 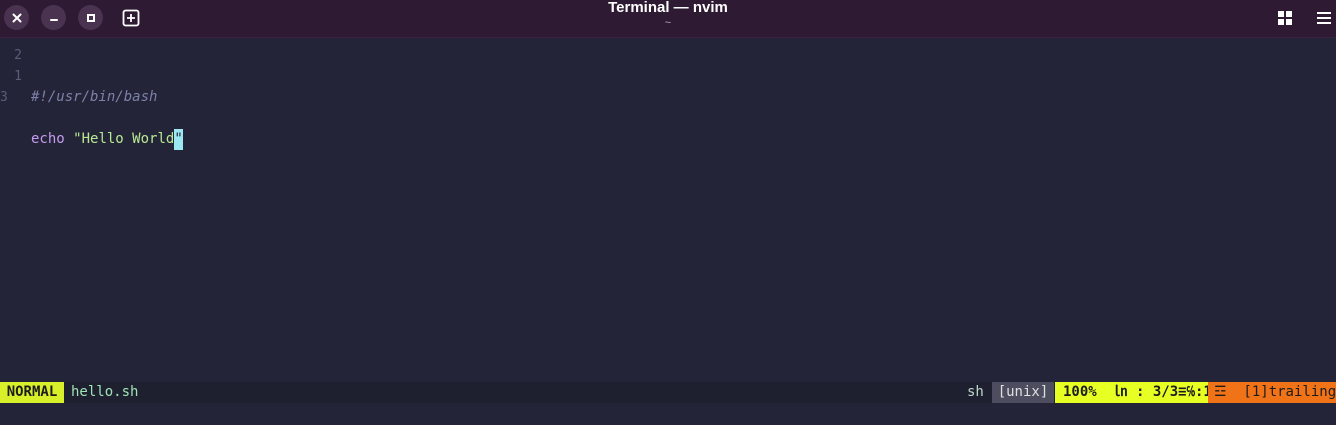 I want to click on hamburger-menu-icon, so click(x=1324, y=18).